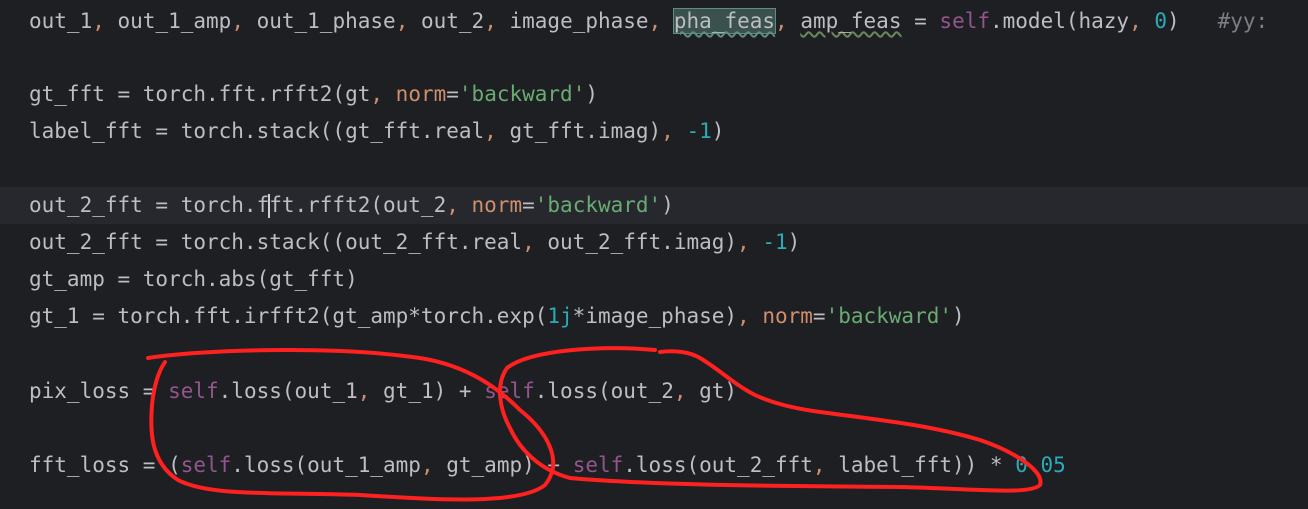 The image size is (1308, 509). I want to click on code-token: pix_loss =, so click(99, 391).